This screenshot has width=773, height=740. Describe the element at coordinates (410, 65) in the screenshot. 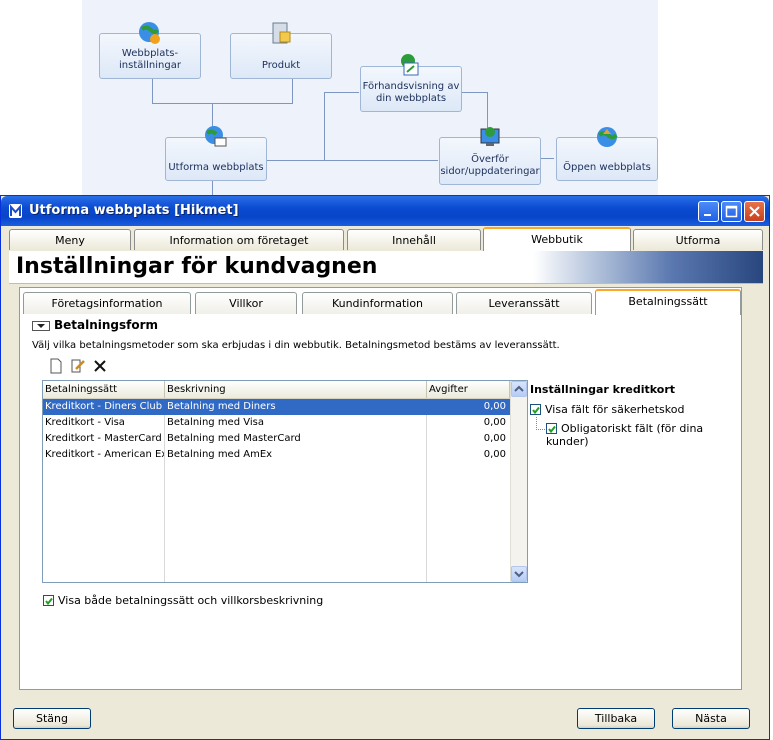

I see `preview-icon` at that location.